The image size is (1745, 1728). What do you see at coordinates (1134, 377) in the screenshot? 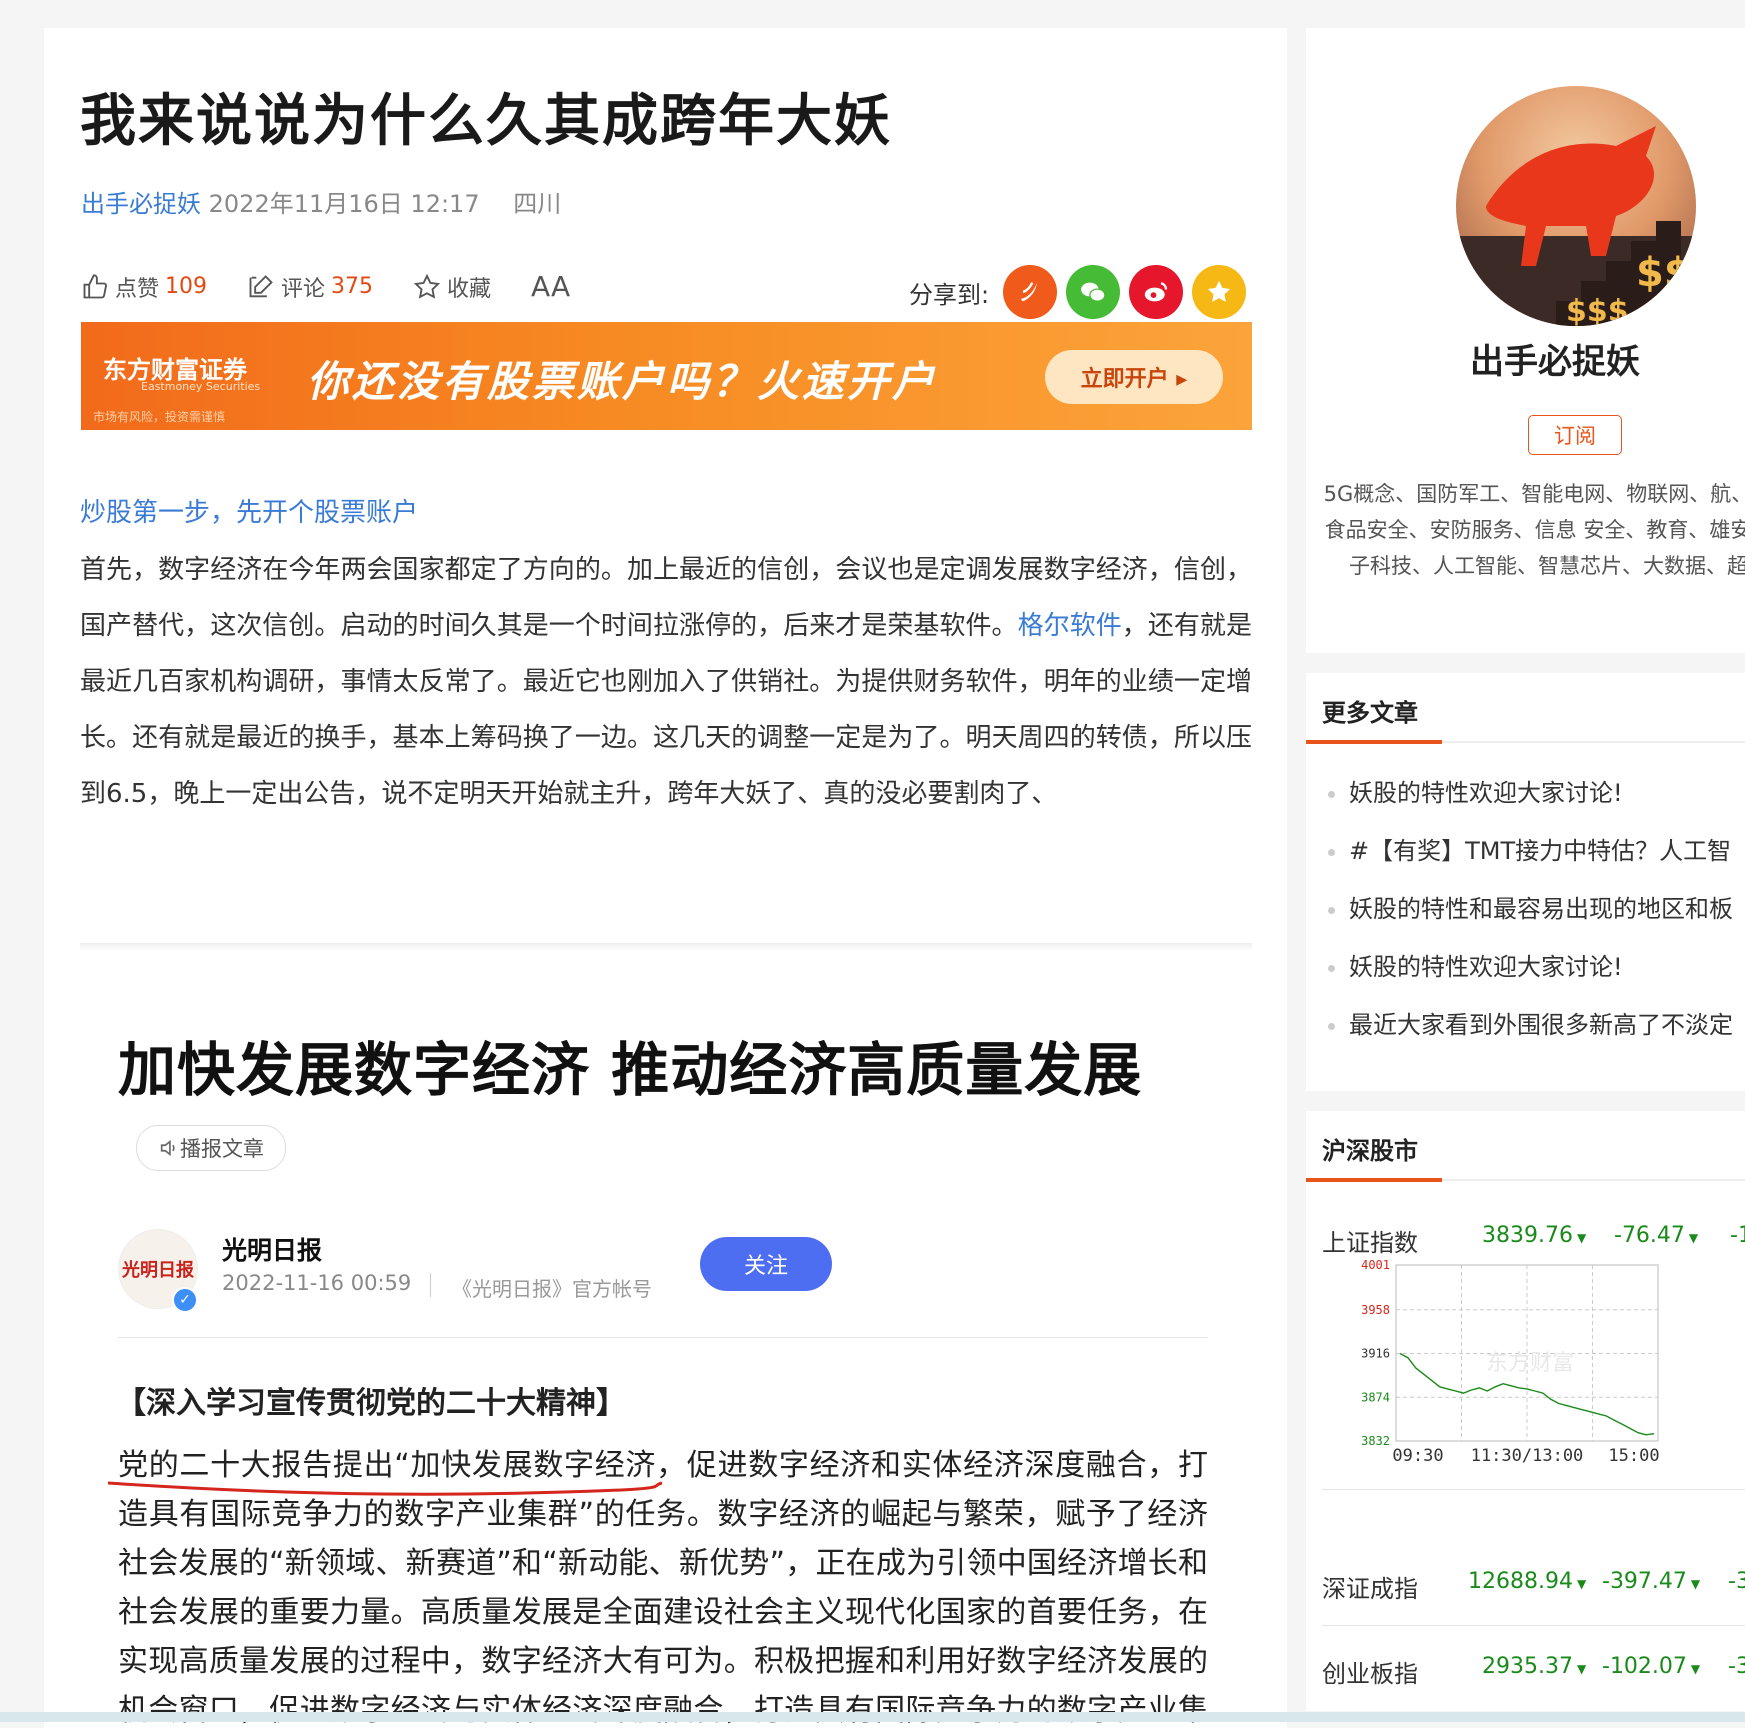
I see `open-account-button: 立即开户 ▸` at bounding box center [1134, 377].